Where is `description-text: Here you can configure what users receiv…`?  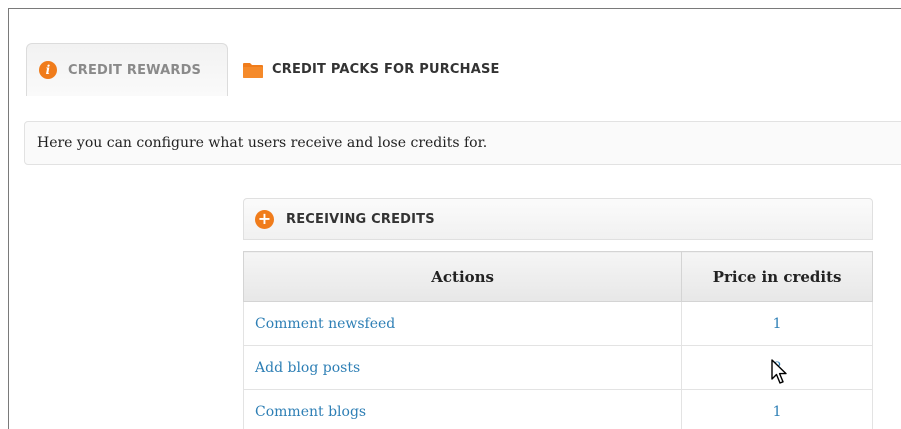 description-text: Here you can configure what users receiv… is located at coordinates (262, 143).